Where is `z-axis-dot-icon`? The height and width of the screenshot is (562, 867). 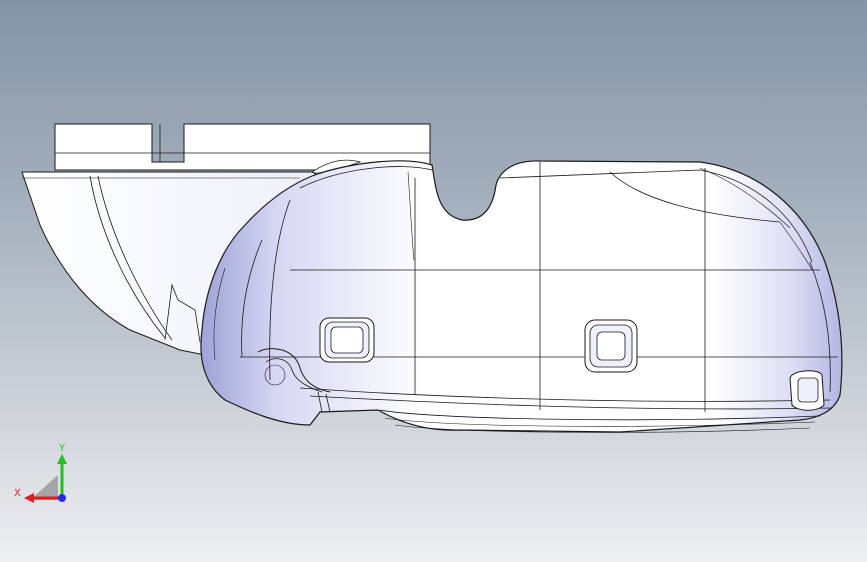 z-axis-dot-icon is located at coordinates (62, 498).